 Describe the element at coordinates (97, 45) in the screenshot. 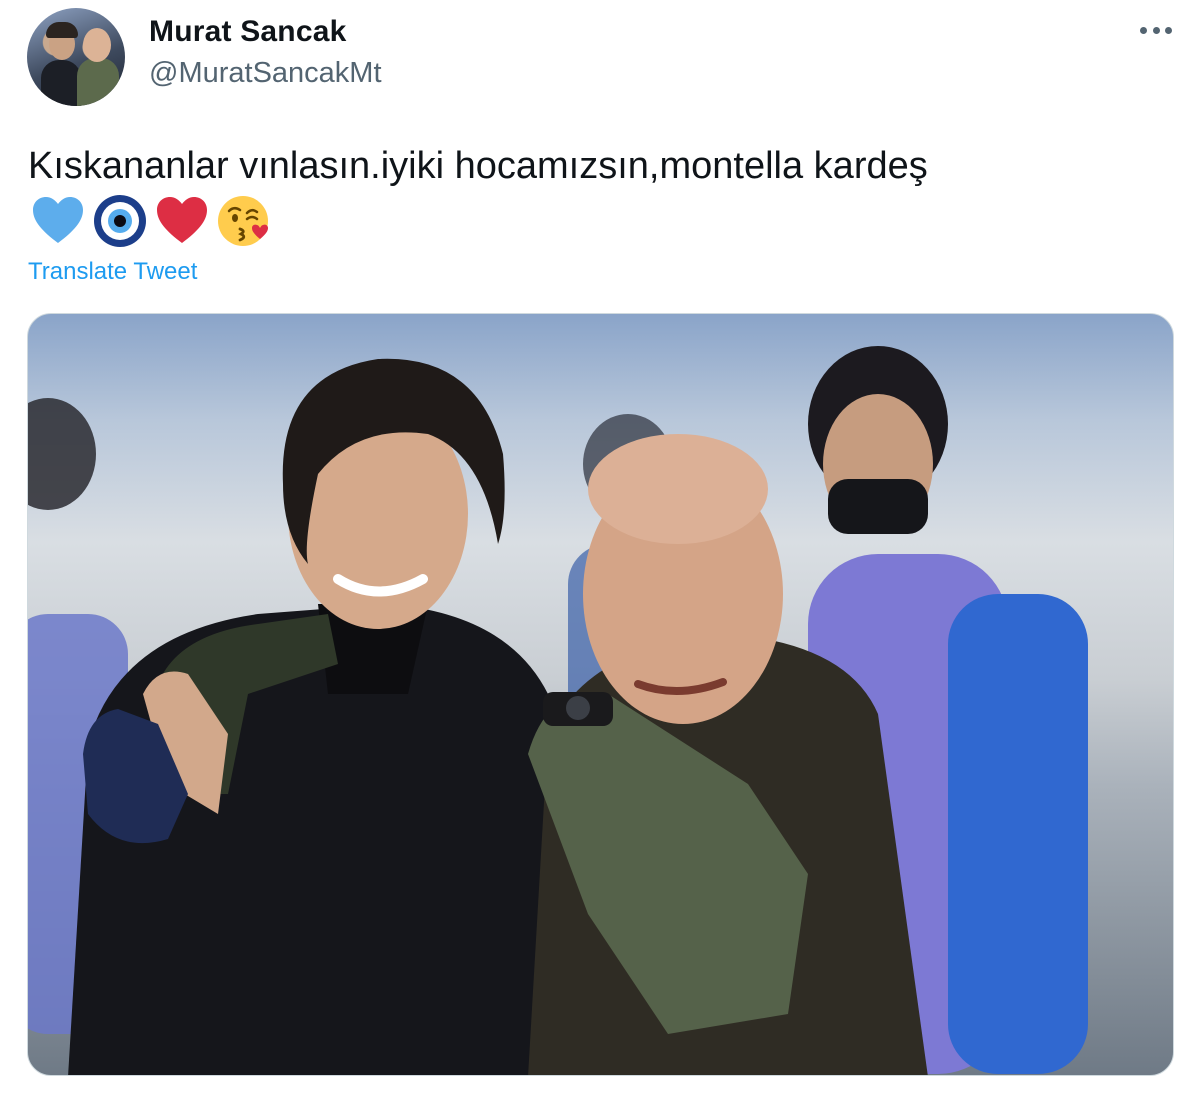

I see `avatar-face-right` at that location.